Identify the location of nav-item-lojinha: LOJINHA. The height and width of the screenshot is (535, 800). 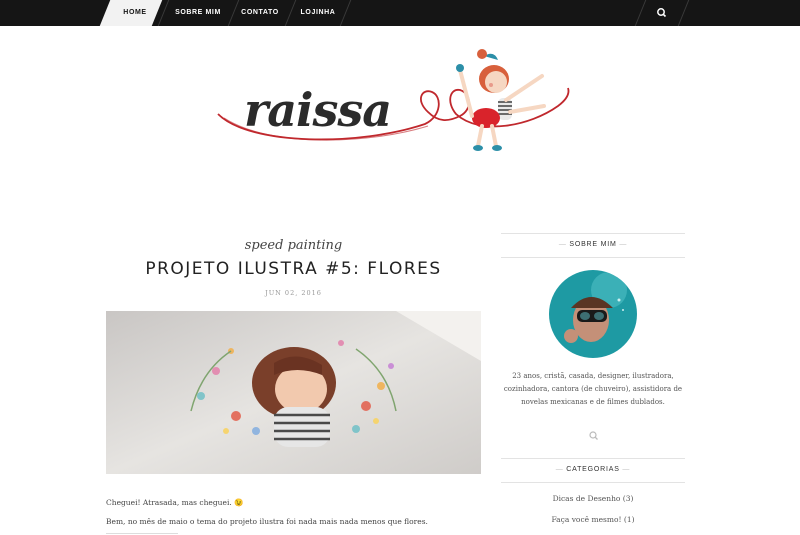
(318, 13).